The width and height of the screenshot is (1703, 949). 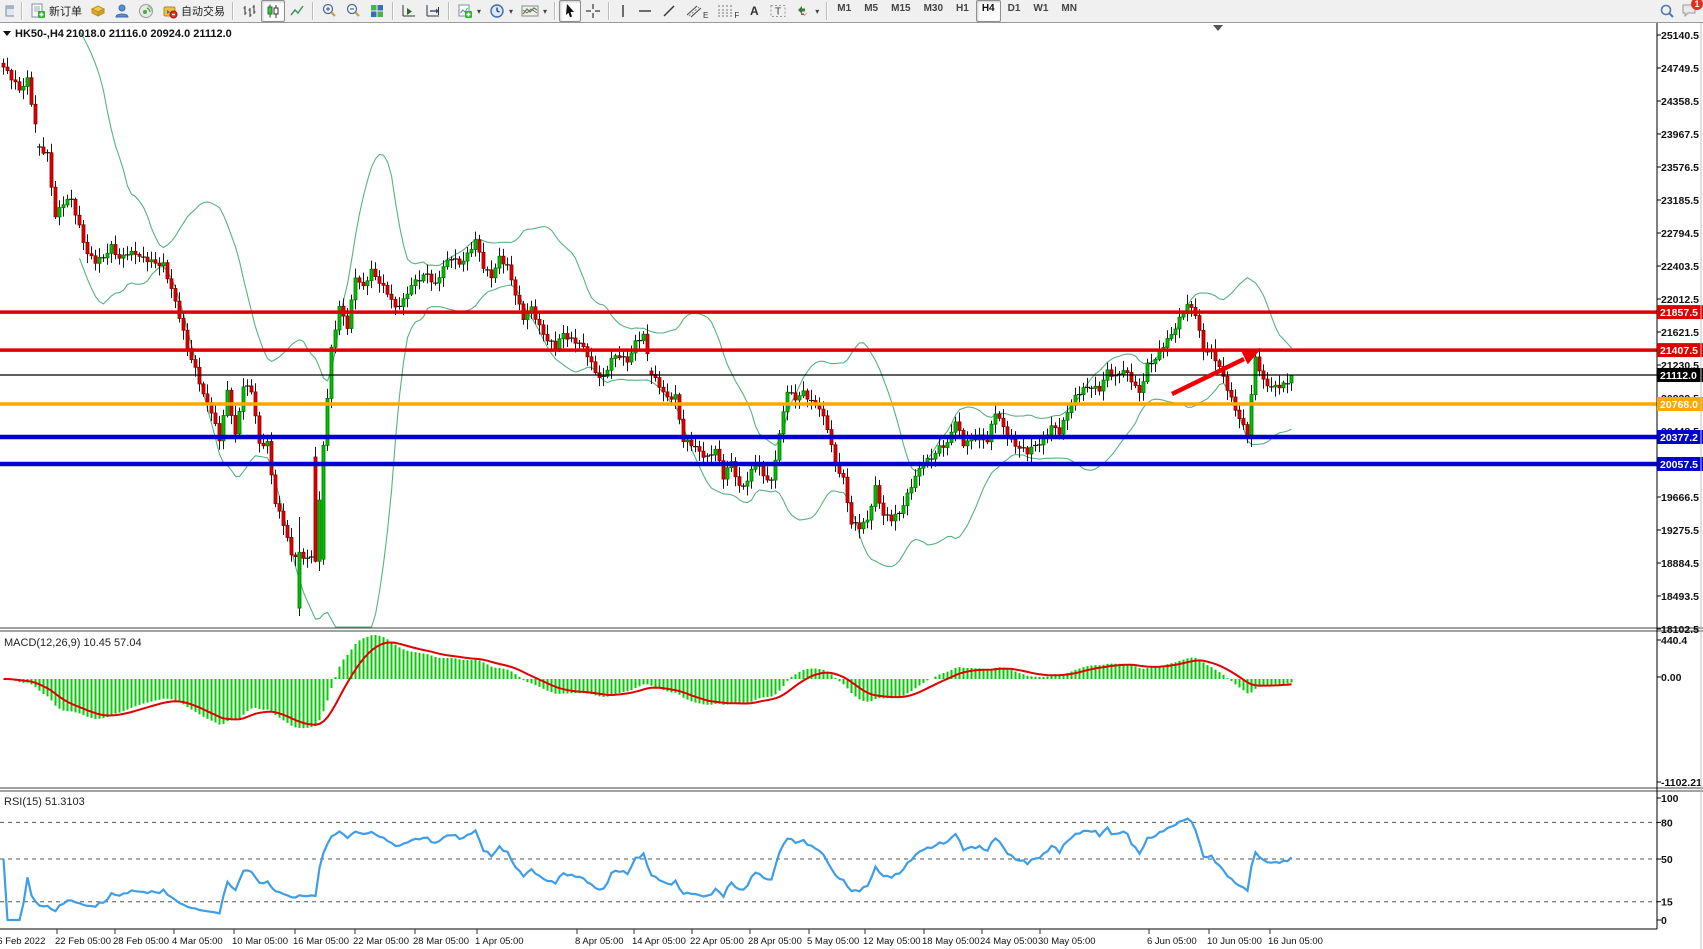 What do you see at coordinates (1692, 10) in the screenshot?
I see `notifications-button: 1` at bounding box center [1692, 10].